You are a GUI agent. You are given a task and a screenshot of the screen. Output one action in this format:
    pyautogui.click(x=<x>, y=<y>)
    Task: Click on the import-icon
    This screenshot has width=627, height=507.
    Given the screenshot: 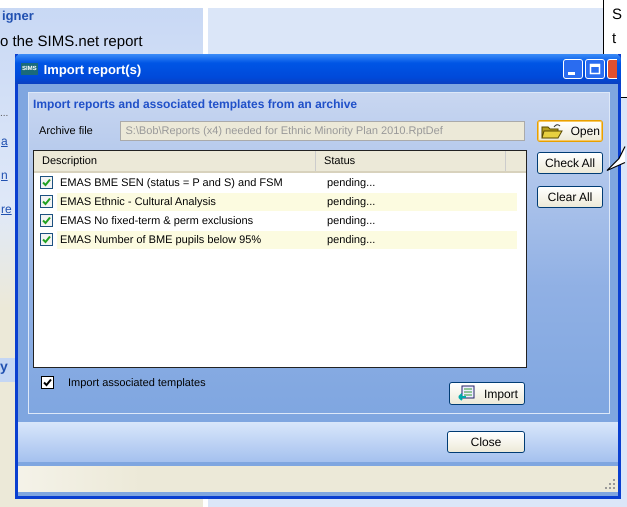 What is the action you would take?
    pyautogui.click(x=466, y=393)
    